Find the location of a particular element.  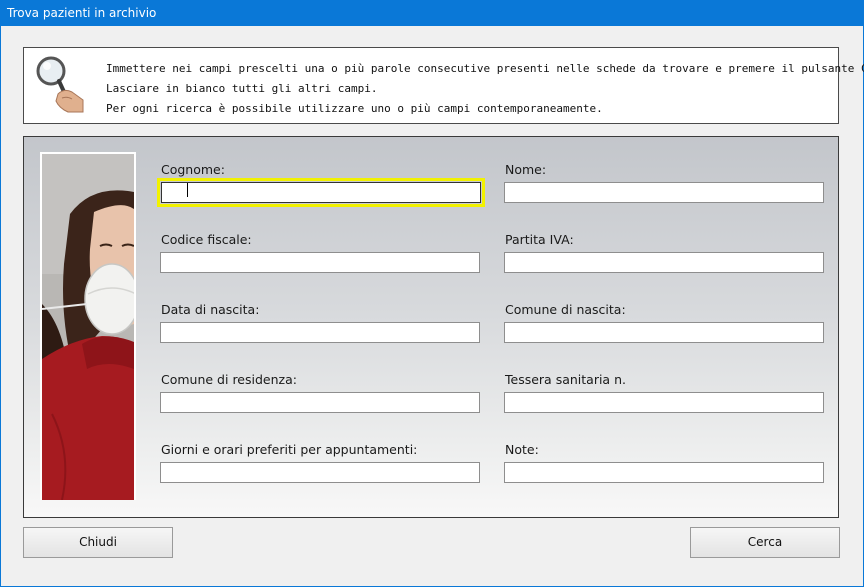

comune-nascita-label: Comune di nascita: is located at coordinates (565, 309).